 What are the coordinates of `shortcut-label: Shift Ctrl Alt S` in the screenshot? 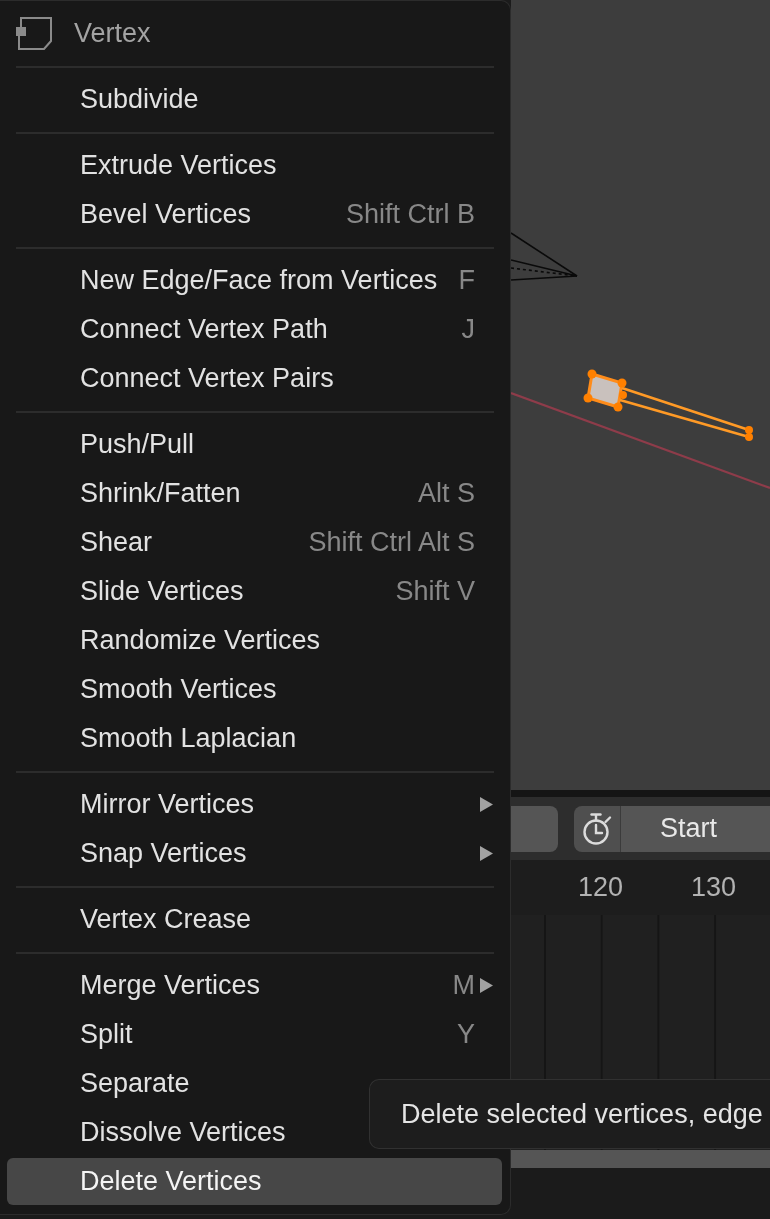 It's located at (391, 542).